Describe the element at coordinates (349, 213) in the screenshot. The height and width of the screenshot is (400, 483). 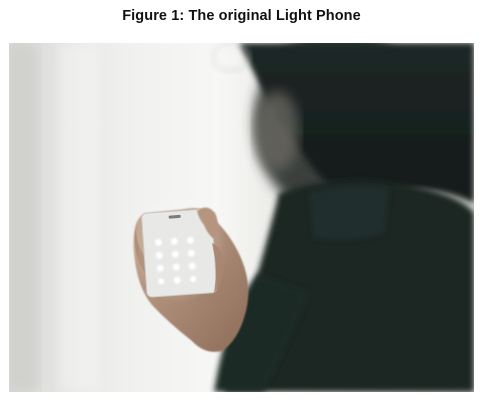
I see `person-collar` at that location.